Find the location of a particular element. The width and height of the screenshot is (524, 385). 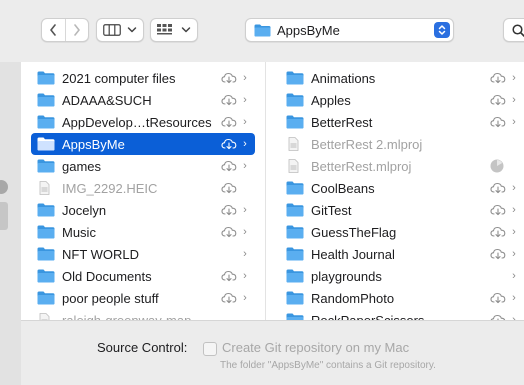

folder-row: AppDevelop…tResources › is located at coordinates (143, 122).